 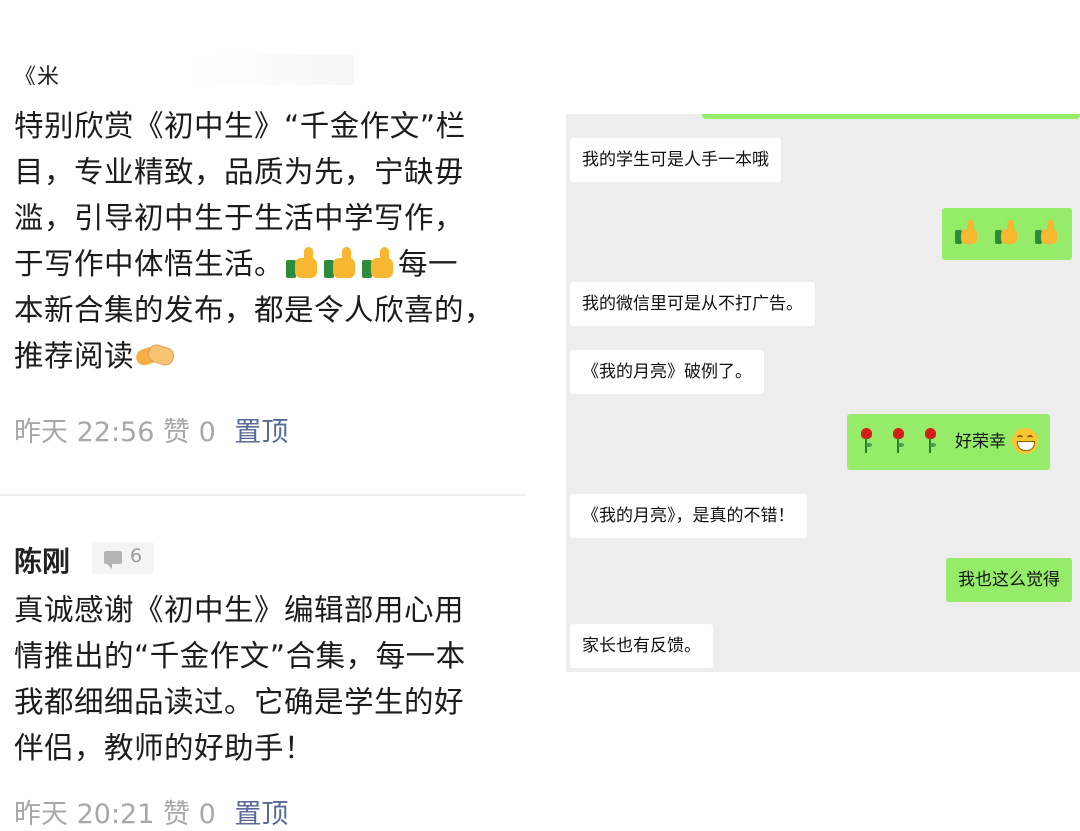 I want to click on comment-author-partial: 《米, so click(x=37, y=75).